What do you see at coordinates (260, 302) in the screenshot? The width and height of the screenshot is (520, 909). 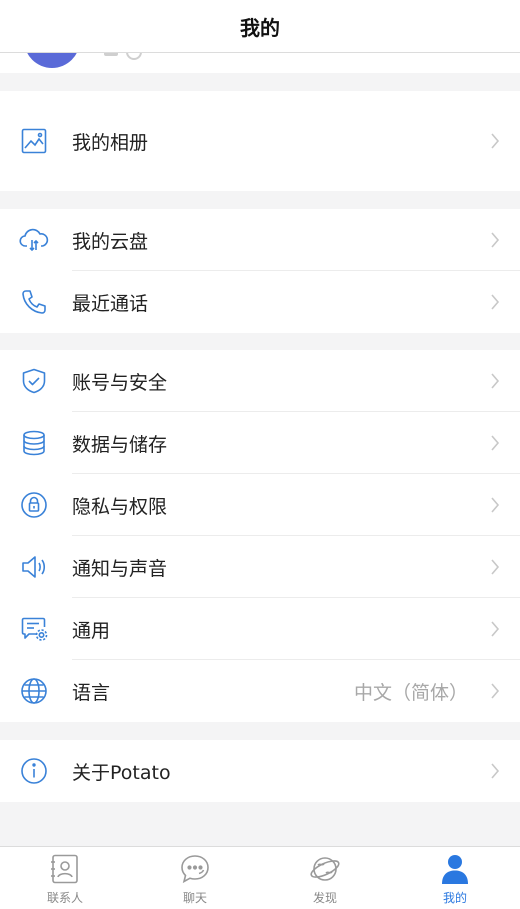 I see `row-recent-calls: 最近通话` at bounding box center [260, 302].